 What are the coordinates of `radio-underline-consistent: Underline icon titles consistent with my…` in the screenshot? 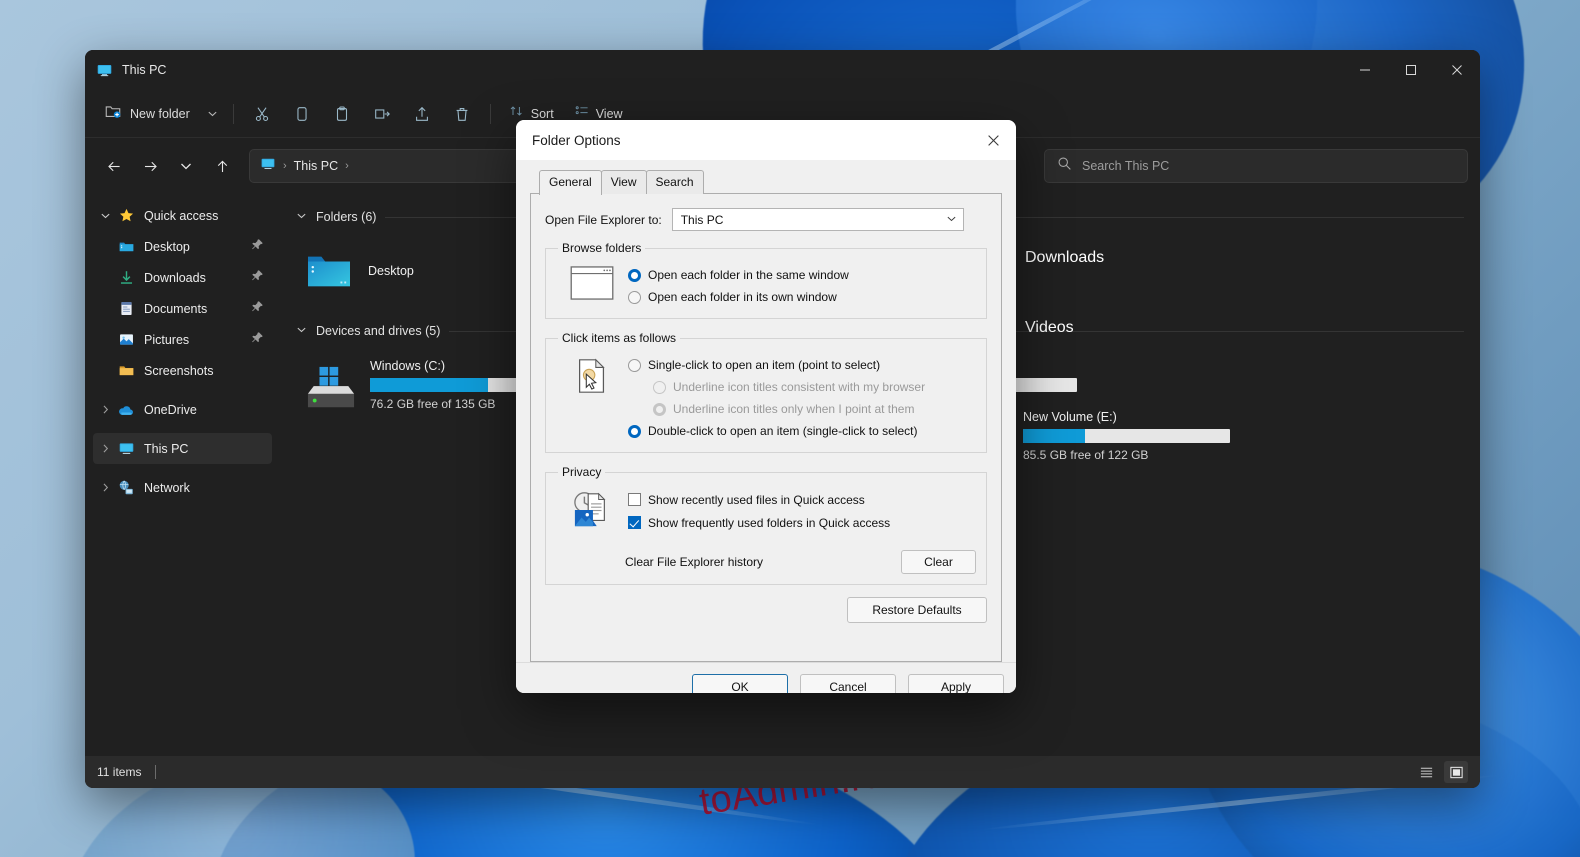 It's located at (802, 387).